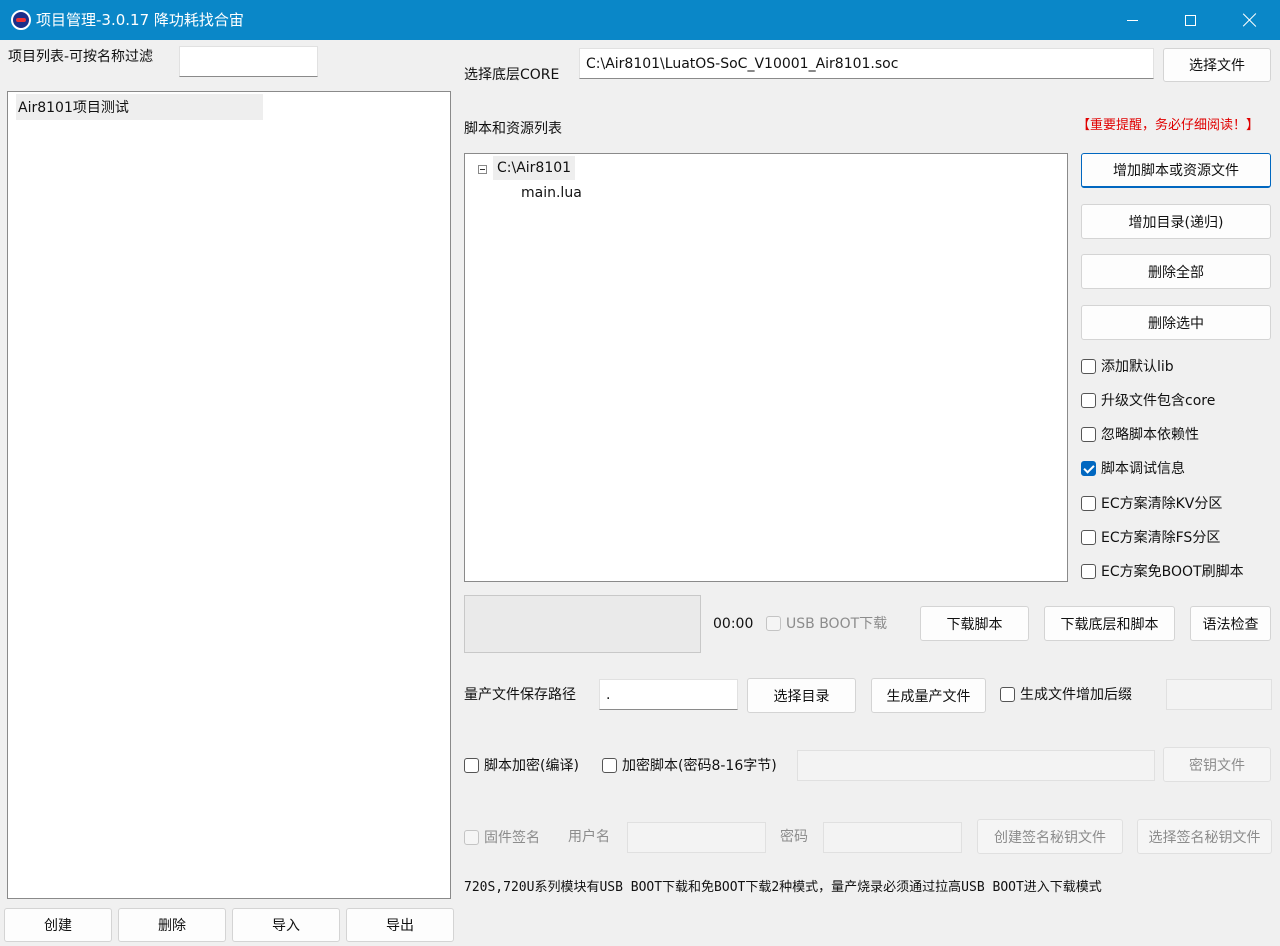  Describe the element at coordinates (482, 169) in the screenshot. I see `collapse-icon` at that location.